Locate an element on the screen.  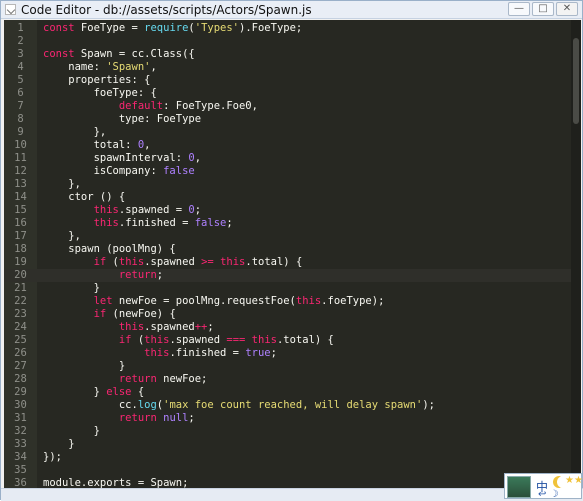
code-line: 3 const Spawn = cc.Class({ is located at coordinates (292, 54).